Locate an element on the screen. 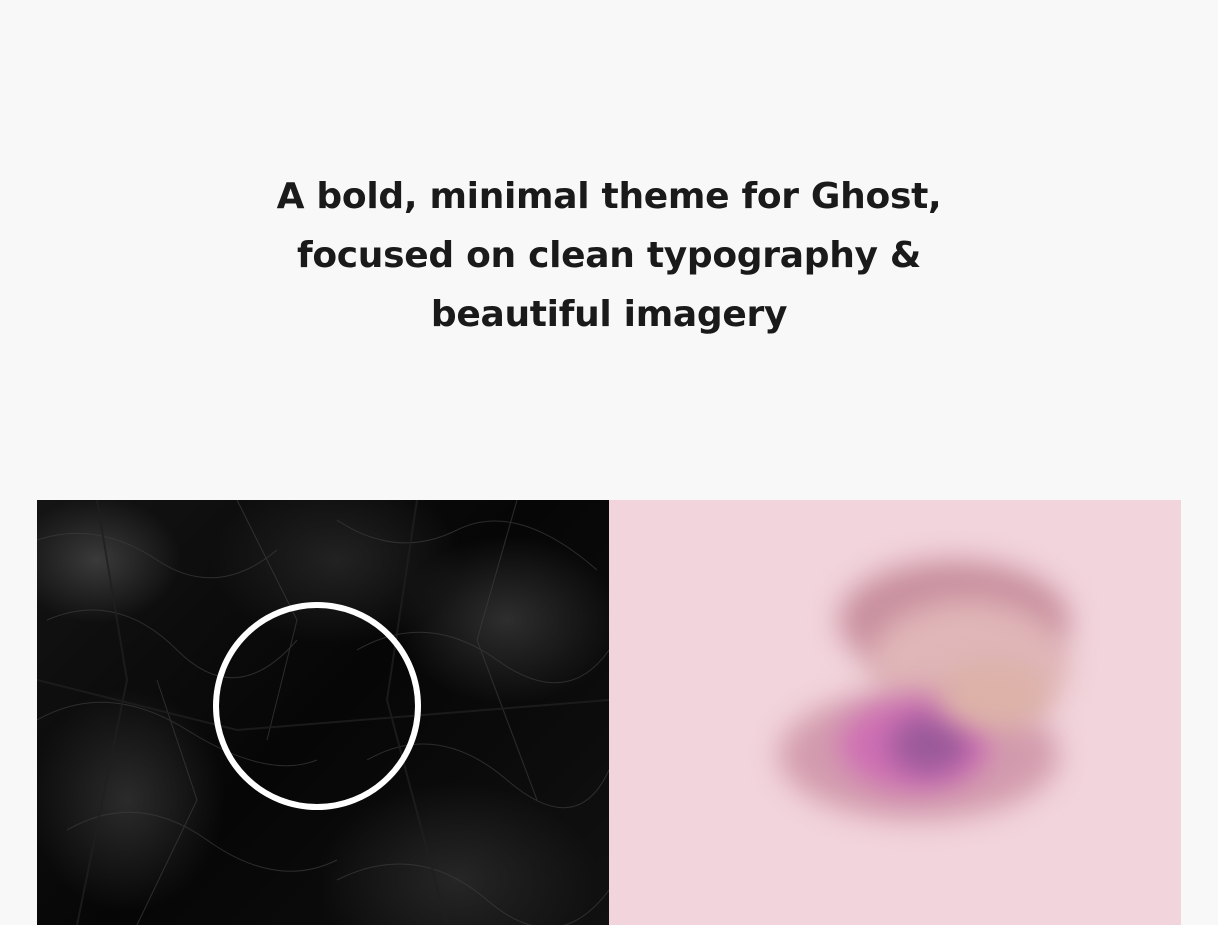 This screenshot has height=925, width=1218. ring-icon is located at coordinates (317, 706).